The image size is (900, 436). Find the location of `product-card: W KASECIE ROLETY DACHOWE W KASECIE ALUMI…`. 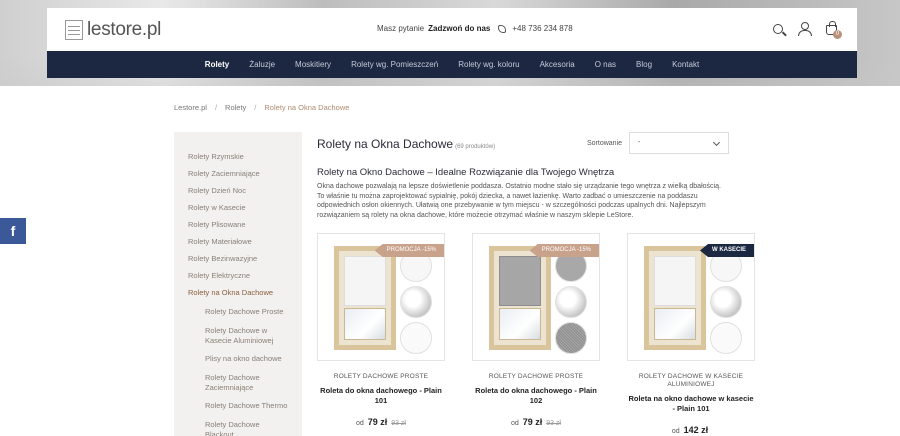

product-card: W KASECIE ROLETY DACHOWE W KASECIE ALUMI… is located at coordinates (691, 334).